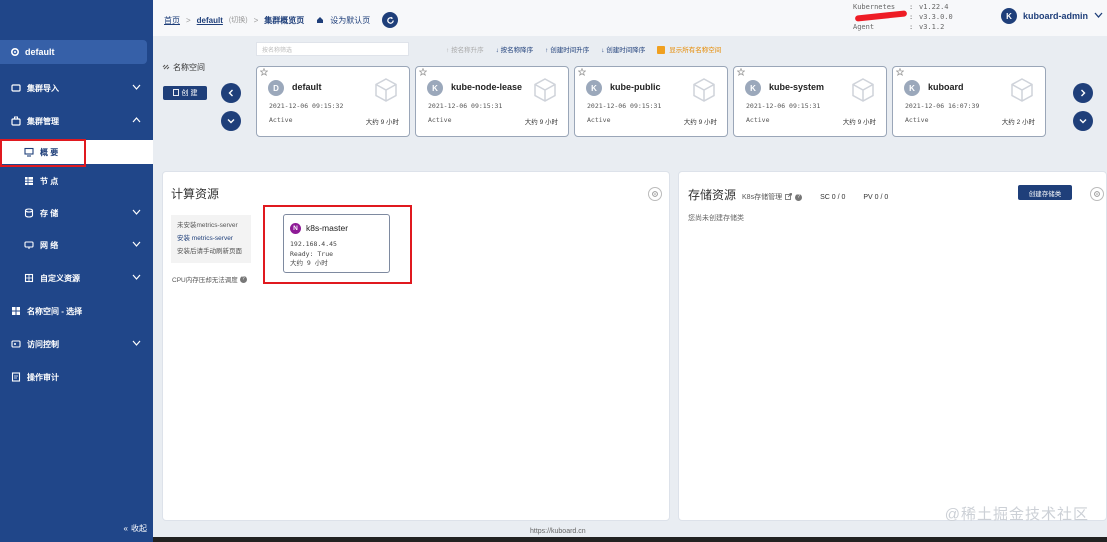 Image resolution: width=1107 pixels, height=542 pixels. Describe the element at coordinates (695, 50) in the screenshot. I see `show-all-label: 显示所有名称空间` at that location.